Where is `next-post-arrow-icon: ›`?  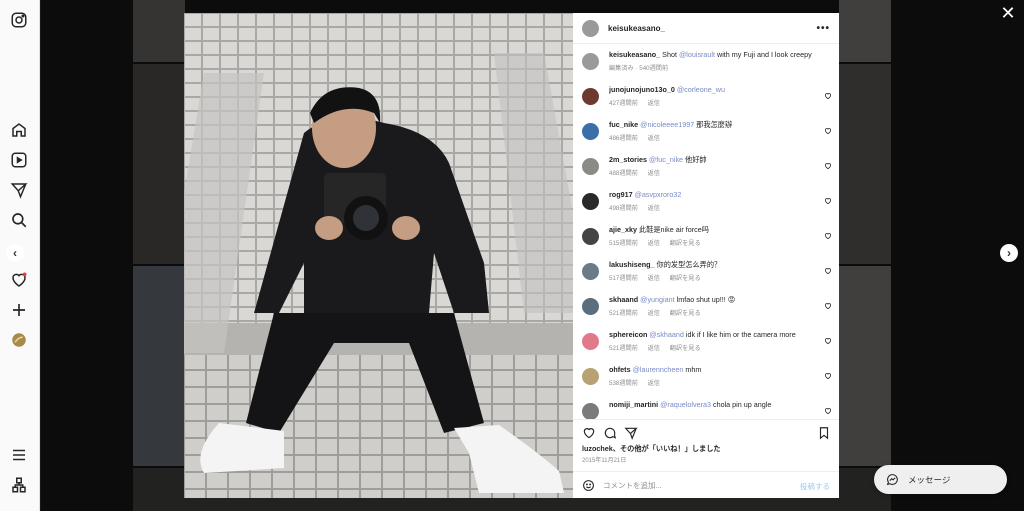
next-post-arrow-icon: › is located at coordinates (1009, 253).